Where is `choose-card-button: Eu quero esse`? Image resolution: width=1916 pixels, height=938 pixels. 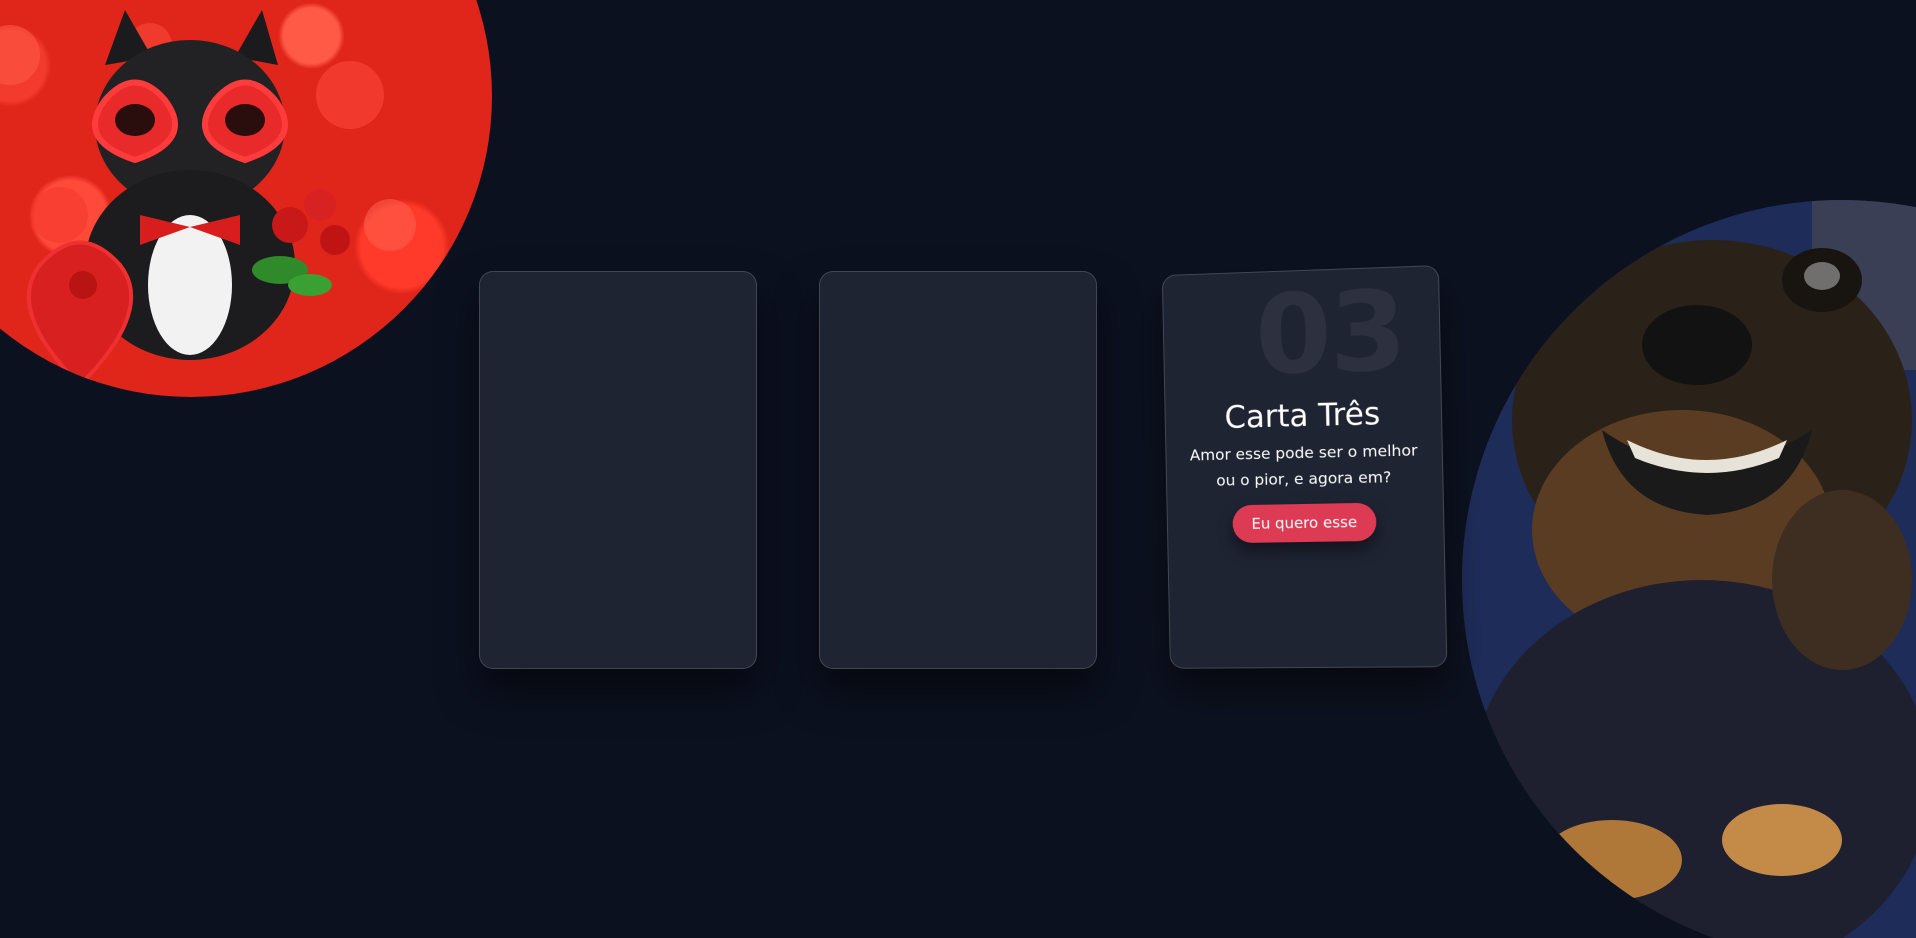
choose-card-button: Eu quero esse is located at coordinates (1304, 523).